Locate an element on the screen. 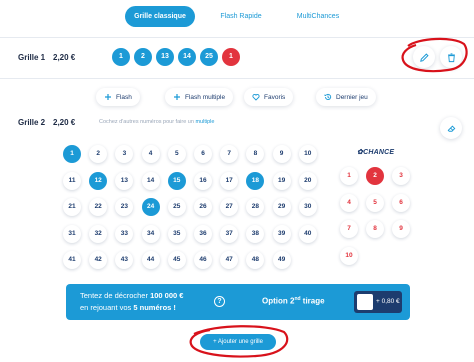 This screenshot has height=362, width=474. option-toggle: + 0,80 € is located at coordinates (378, 302).